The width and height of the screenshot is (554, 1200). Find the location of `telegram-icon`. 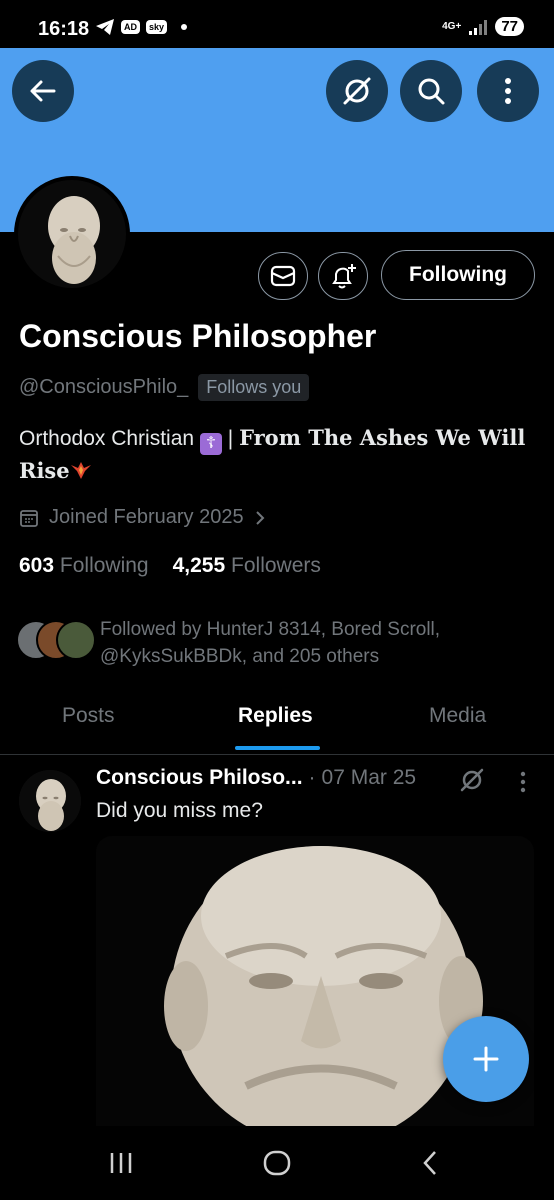

telegram-icon is located at coordinates (105, 27).